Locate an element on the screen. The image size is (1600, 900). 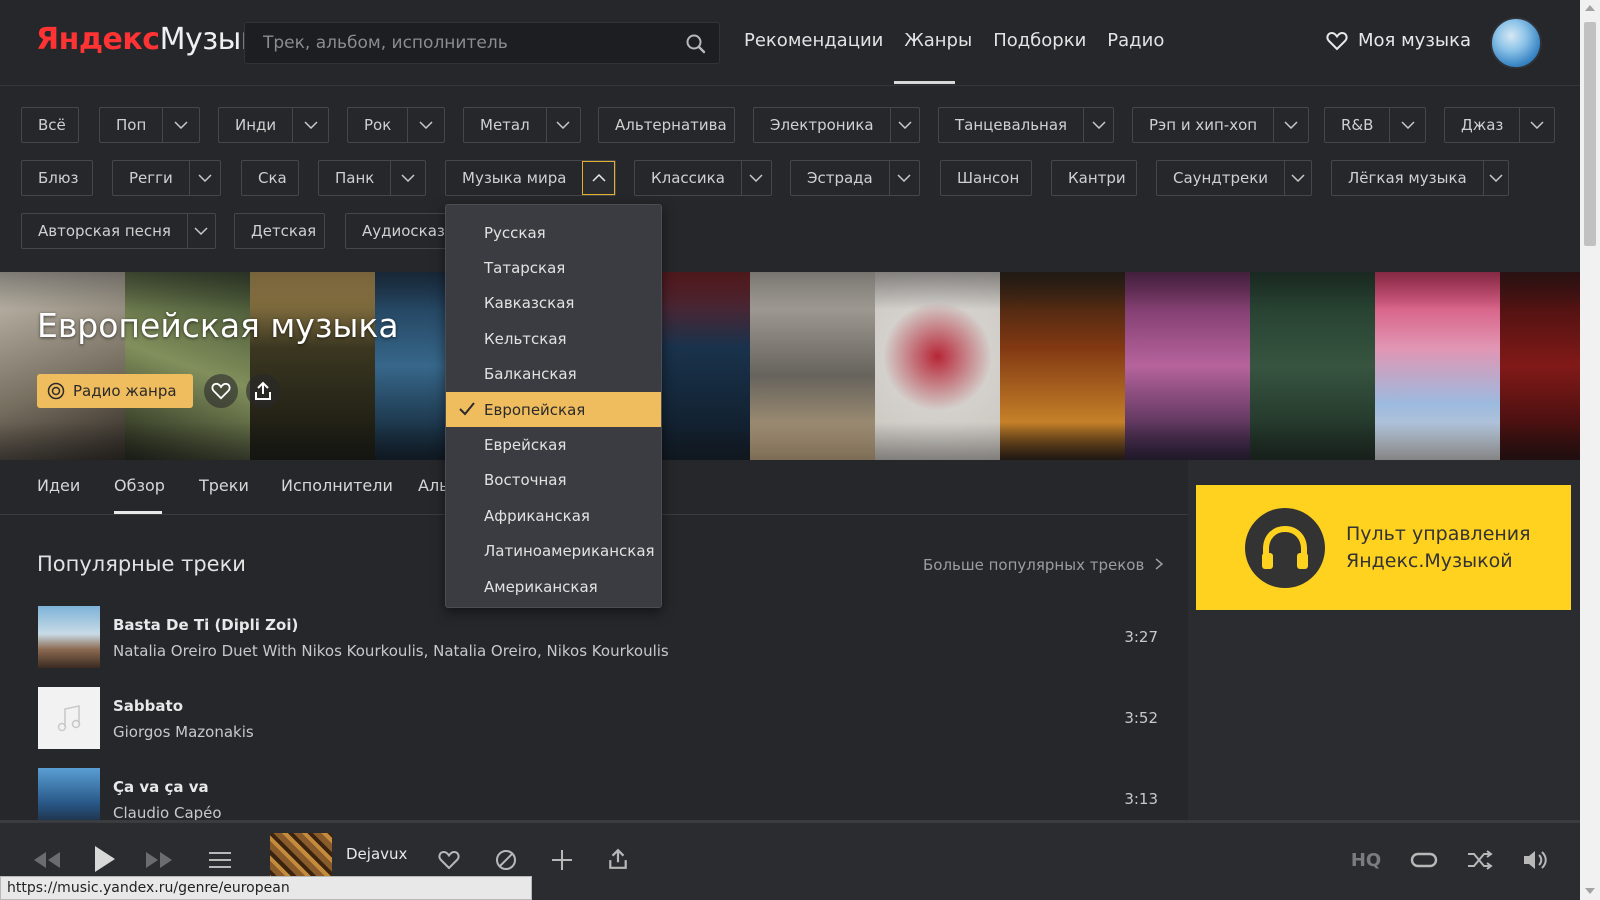
tab-overview: Обзор is located at coordinates (139, 485).